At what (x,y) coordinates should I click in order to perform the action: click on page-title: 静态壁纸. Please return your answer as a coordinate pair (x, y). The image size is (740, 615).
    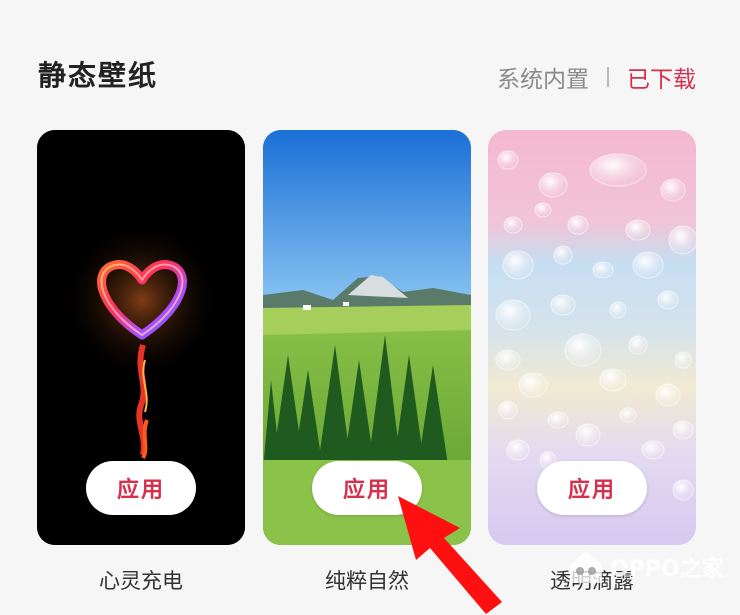
    Looking at the image, I should click on (98, 75).